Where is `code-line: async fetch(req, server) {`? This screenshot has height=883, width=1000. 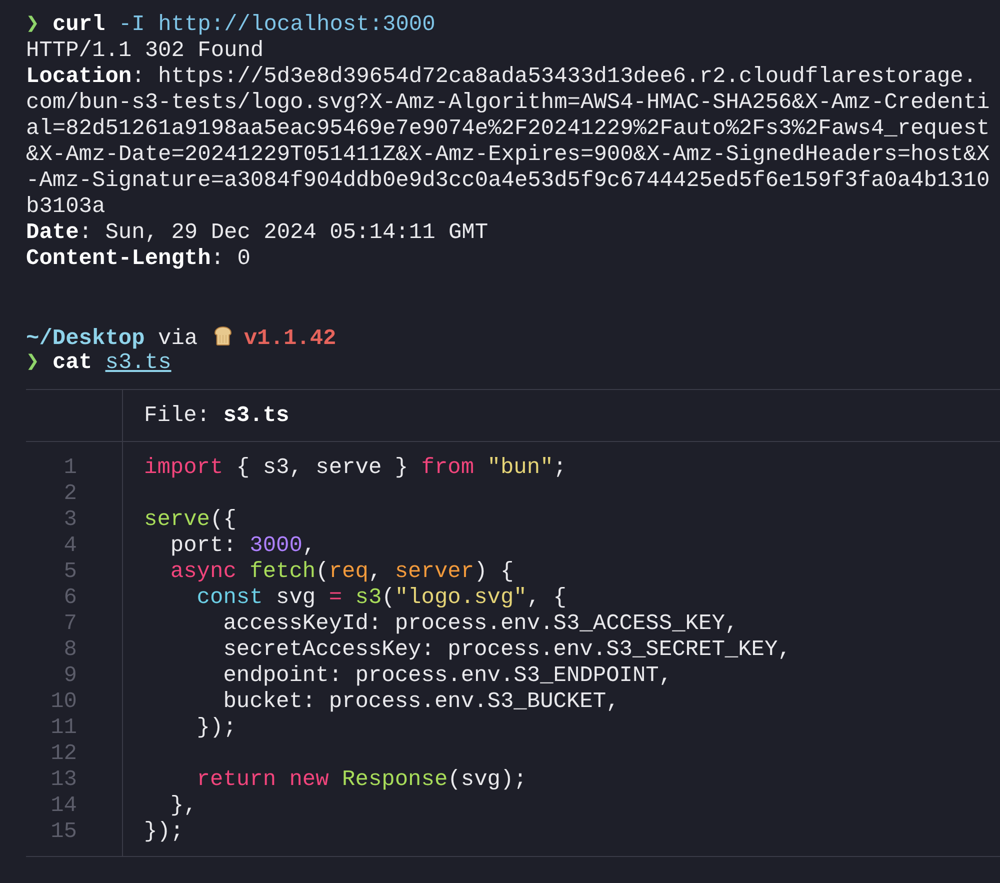
code-line: async fetch(req, server) { is located at coordinates (342, 572).